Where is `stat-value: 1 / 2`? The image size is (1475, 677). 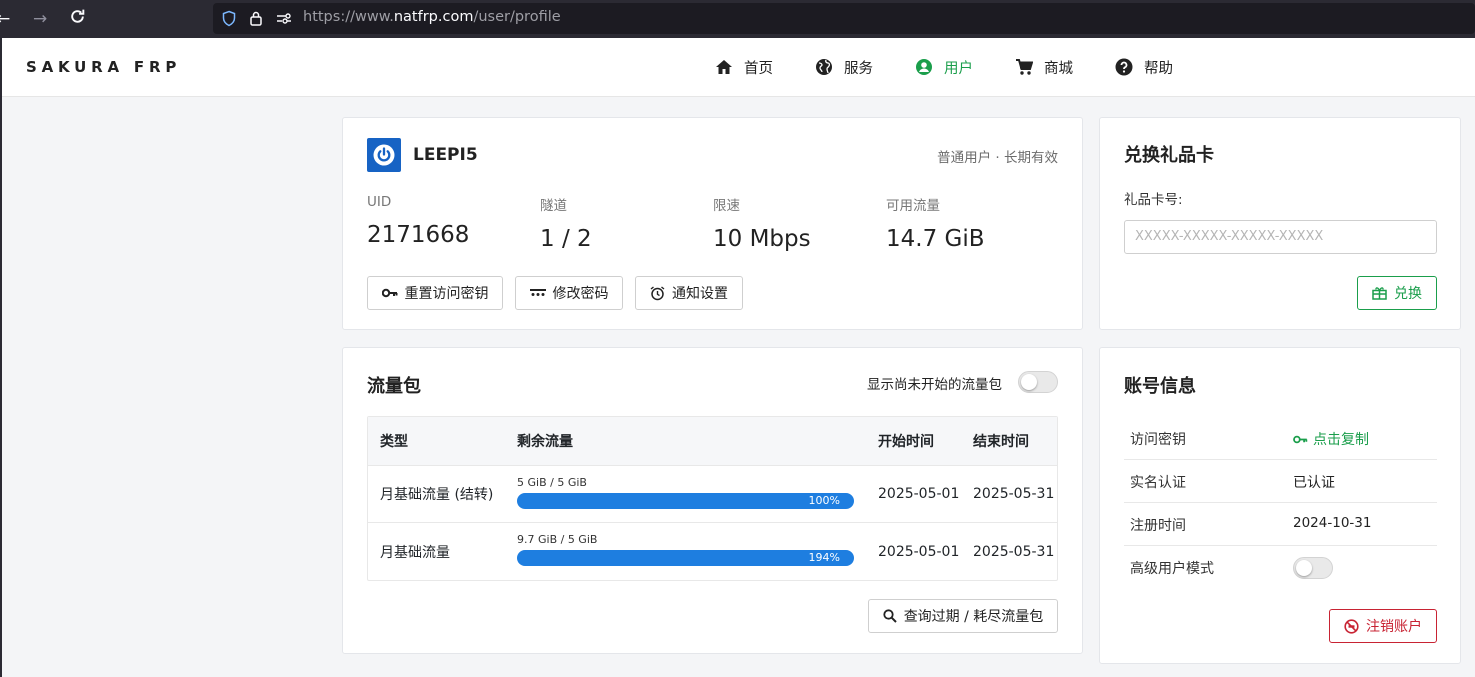 stat-value: 1 / 2 is located at coordinates (566, 239).